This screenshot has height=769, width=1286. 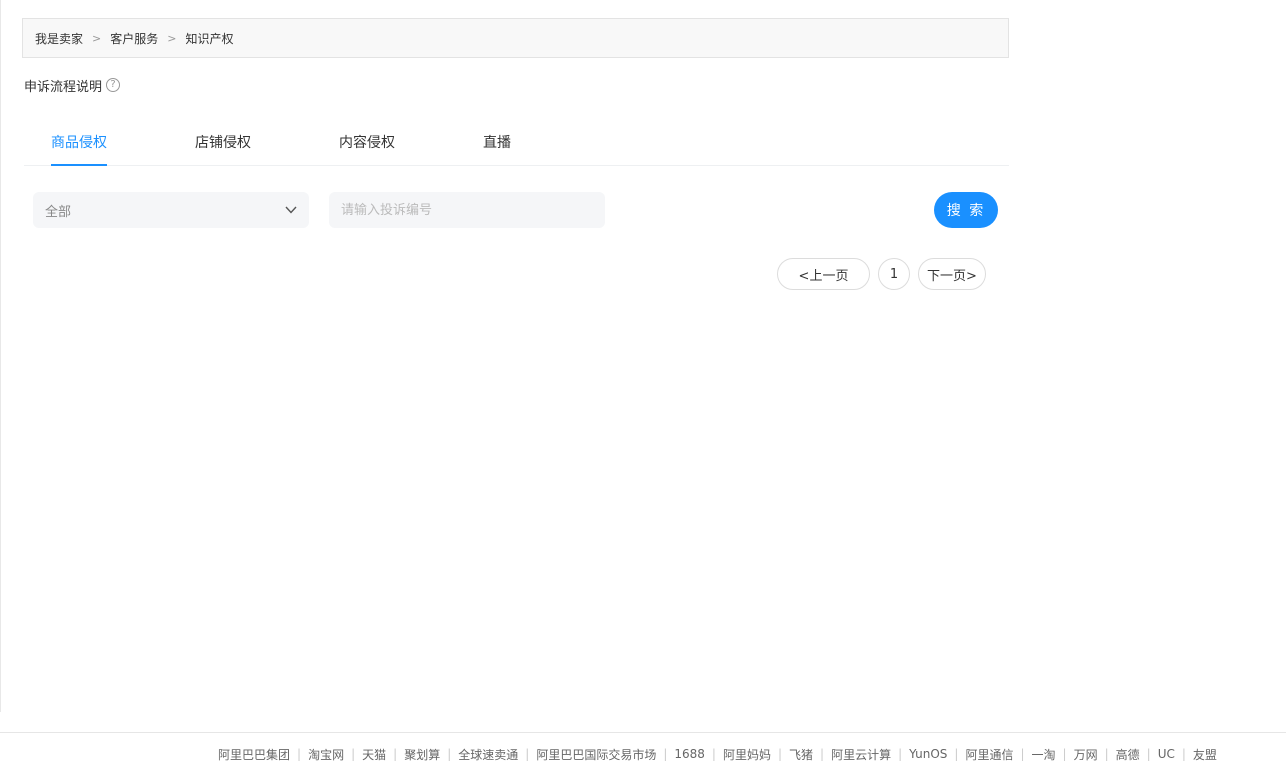 I want to click on tab-content-infringement: 内容侵权, so click(x=367, y=144).